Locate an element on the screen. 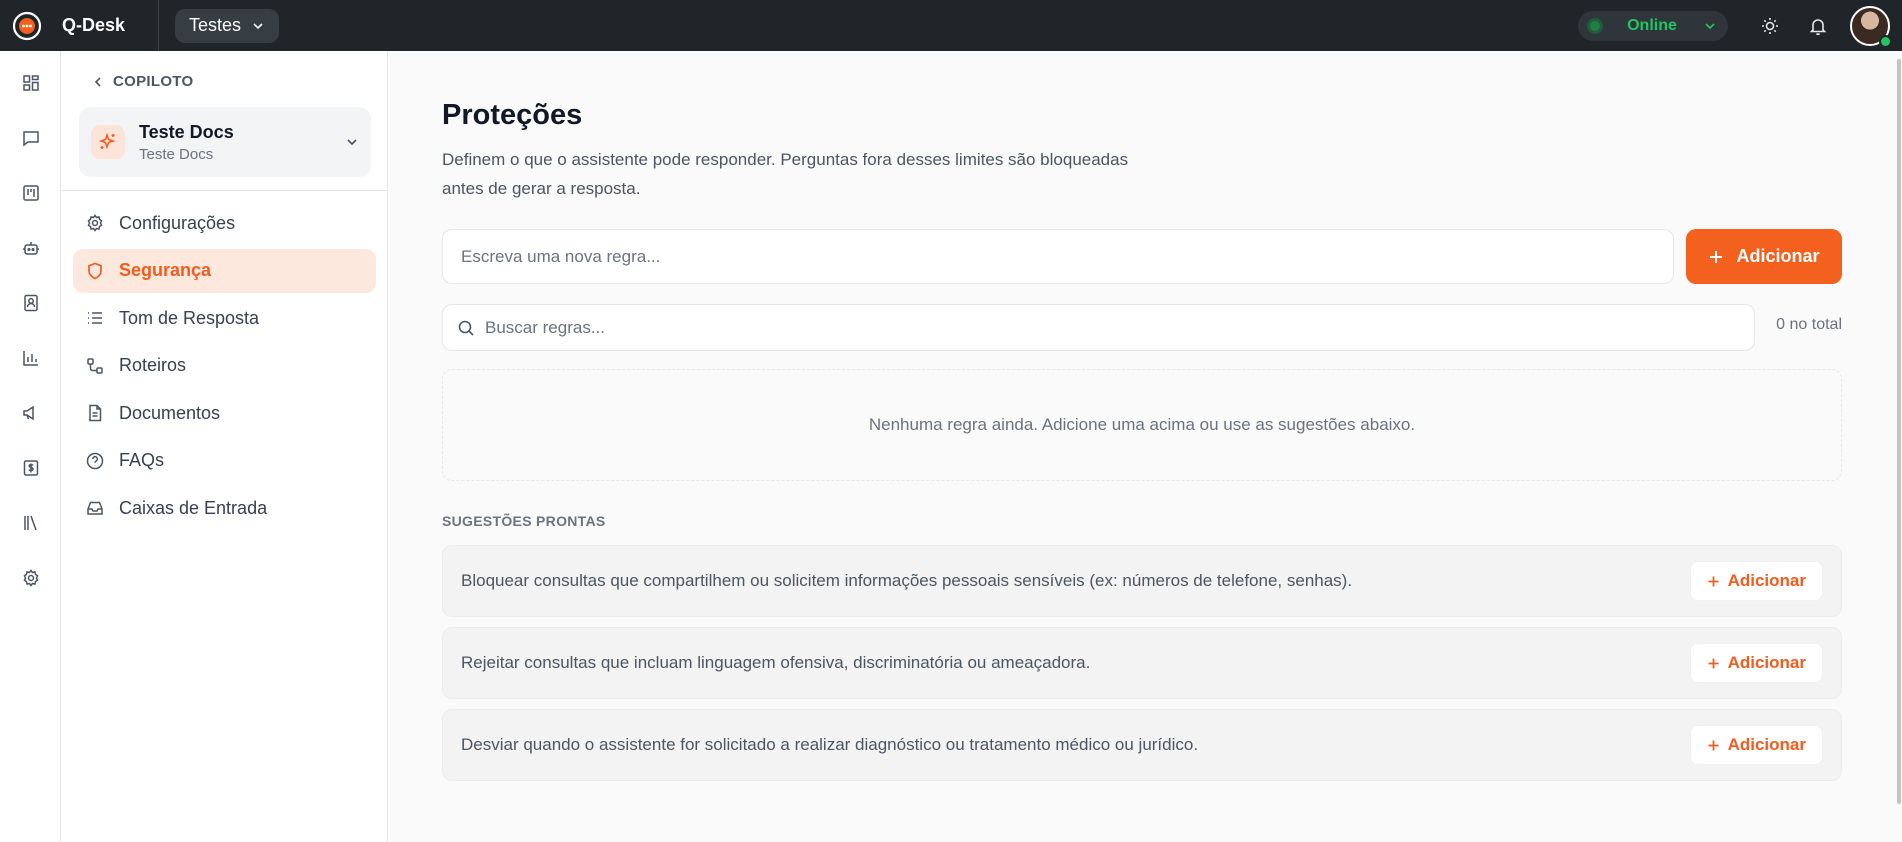 The width and height of the screenshot is (1902, 842). library-icon is located at coordinates (30, 522).